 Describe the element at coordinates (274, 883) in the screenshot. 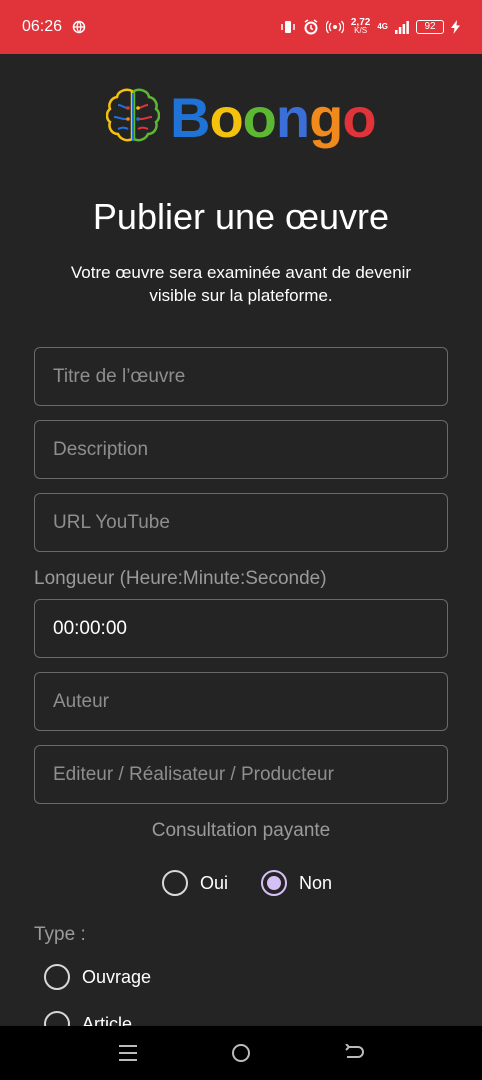

I see `radio-checked-icon` at that location.